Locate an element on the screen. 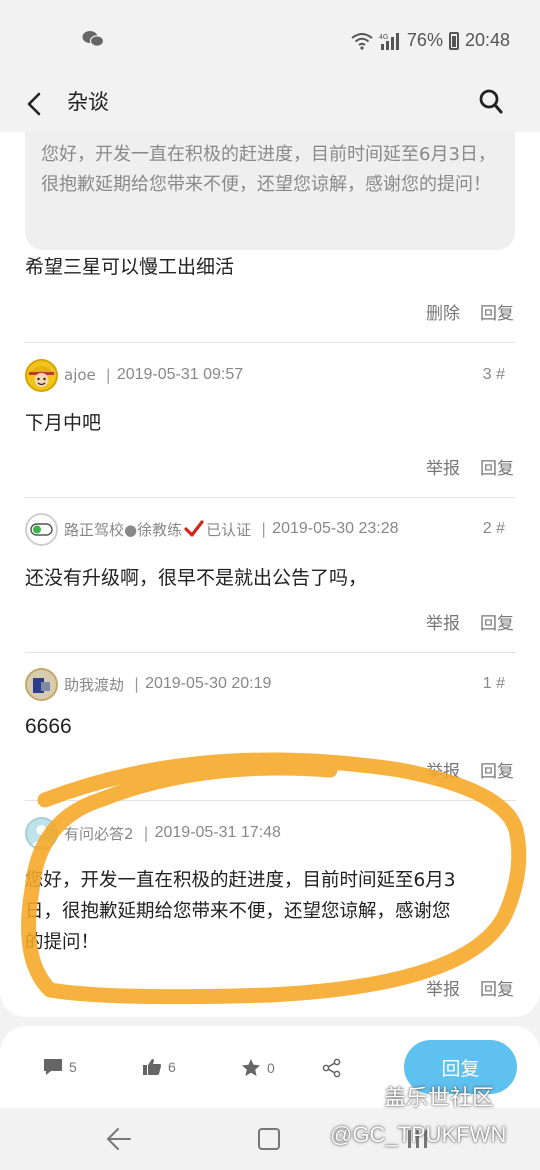 Image resolution: width=540 pixels, height=1170 pixels. watermark-logo-text: 盖乐世社区 is located at coordinates (439, 1098).